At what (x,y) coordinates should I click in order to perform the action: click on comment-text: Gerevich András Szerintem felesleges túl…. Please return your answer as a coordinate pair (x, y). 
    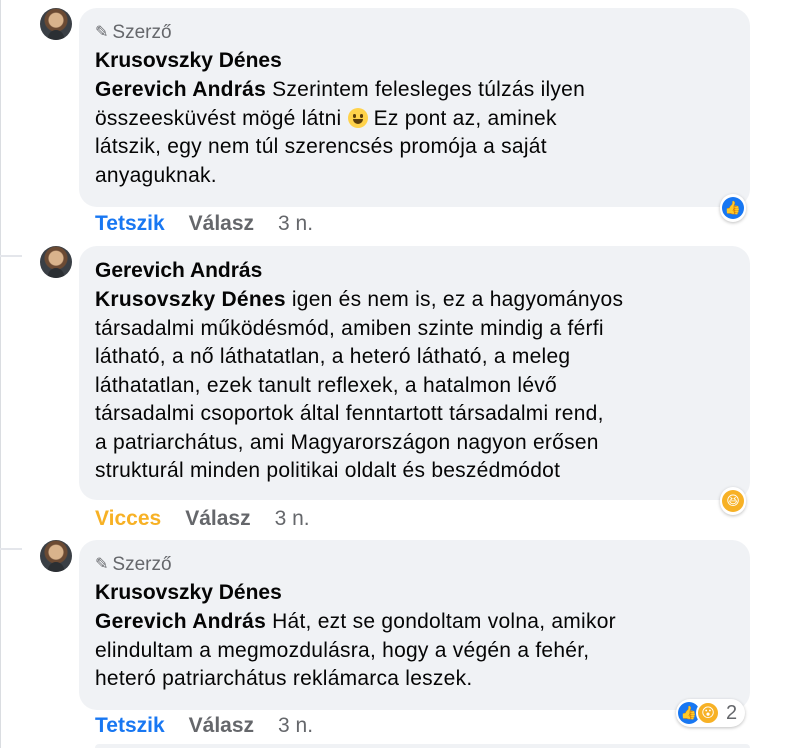
    Looking at the image, I should click on (340, 132).